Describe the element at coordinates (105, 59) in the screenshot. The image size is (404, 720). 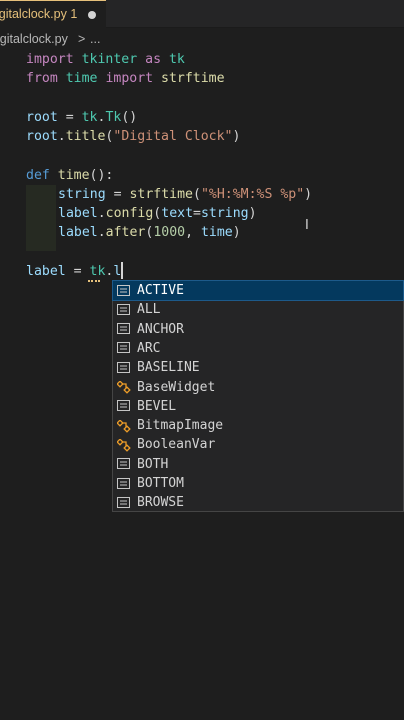
I see `code-line-1: import tkinter as tk` at that location.